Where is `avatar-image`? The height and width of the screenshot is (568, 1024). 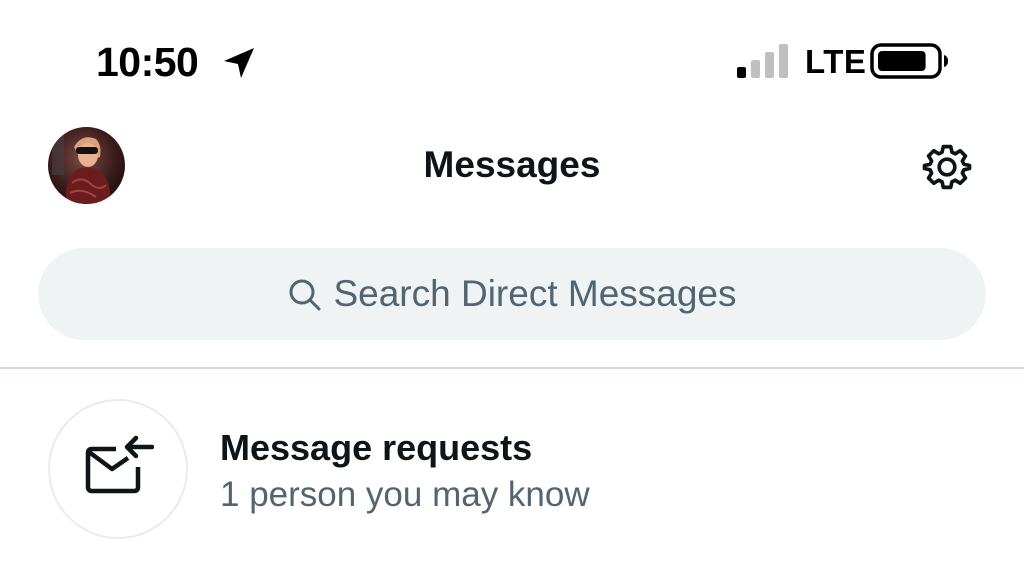 avatar-image is located at coordinates (86, 165).